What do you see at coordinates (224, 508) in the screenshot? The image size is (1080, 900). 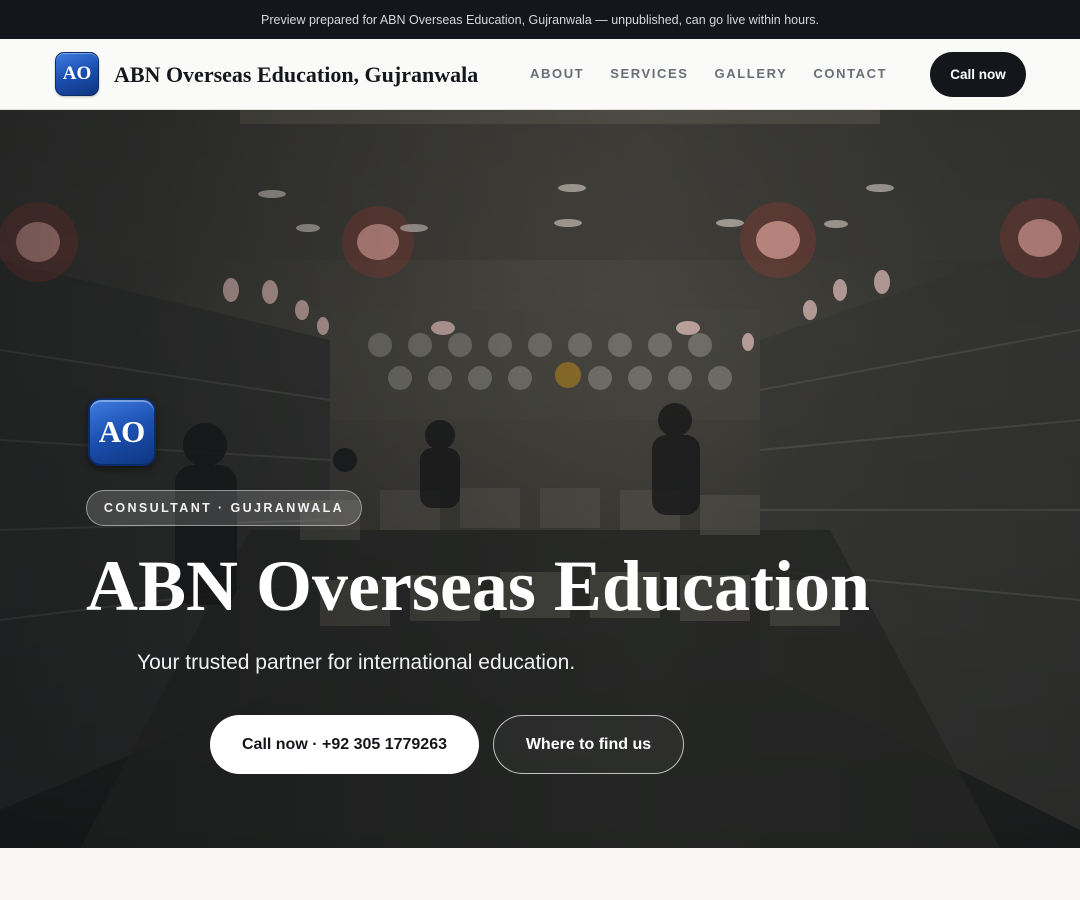 I see `hero-category-badge: CONSULTANT · GUJRANWALA` at bounding box center [224, 508].